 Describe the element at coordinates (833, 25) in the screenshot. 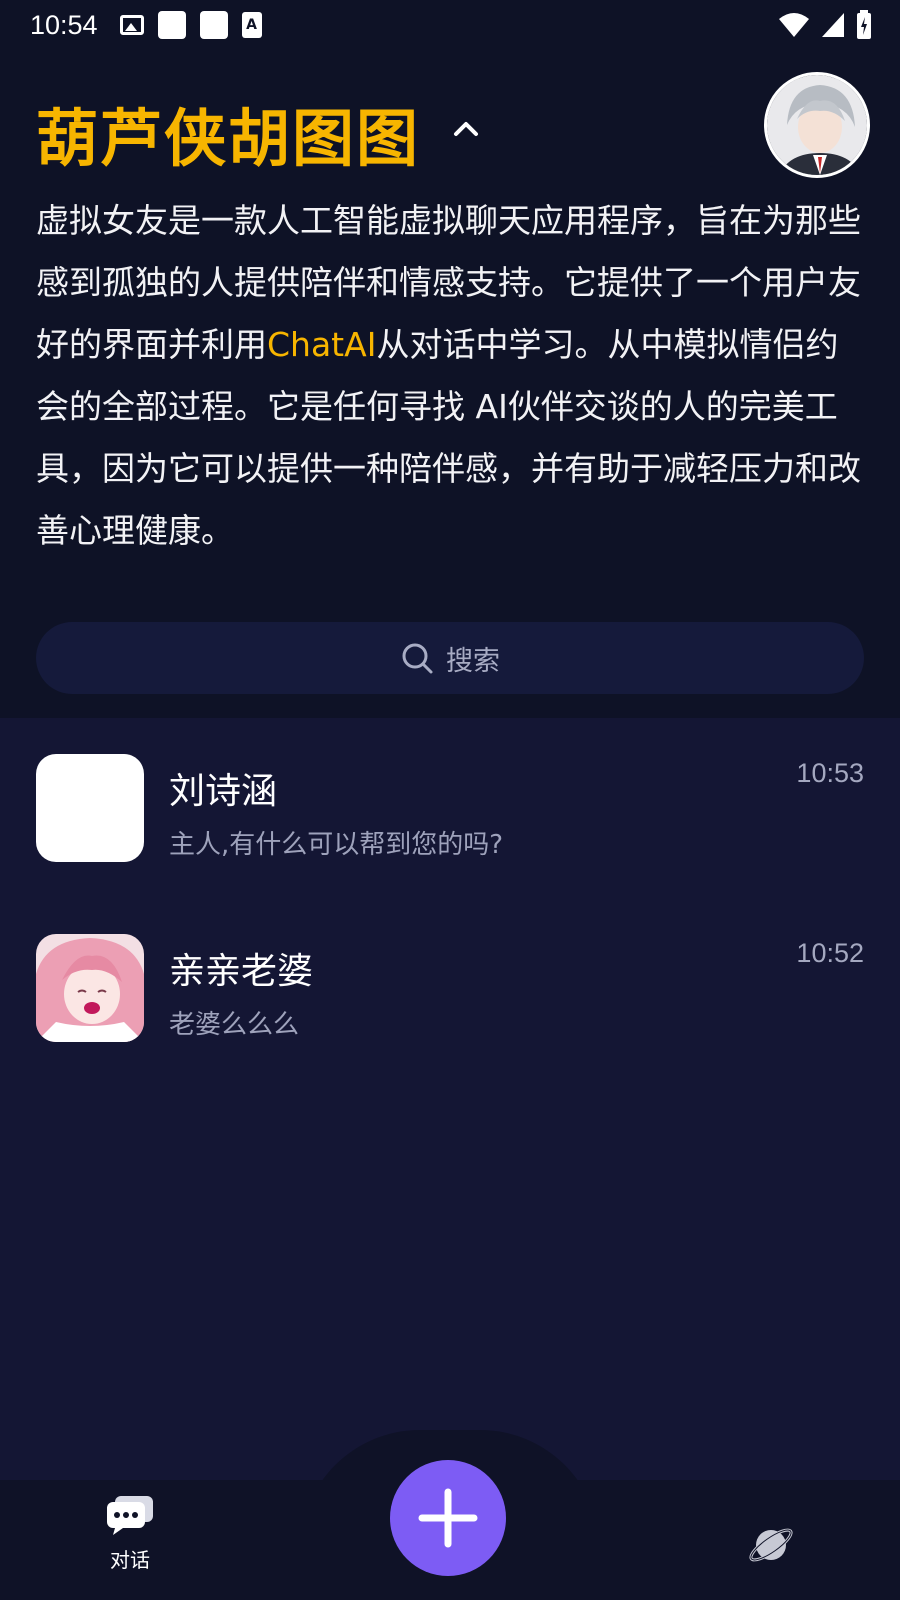

I see `signal-icon` at that location.